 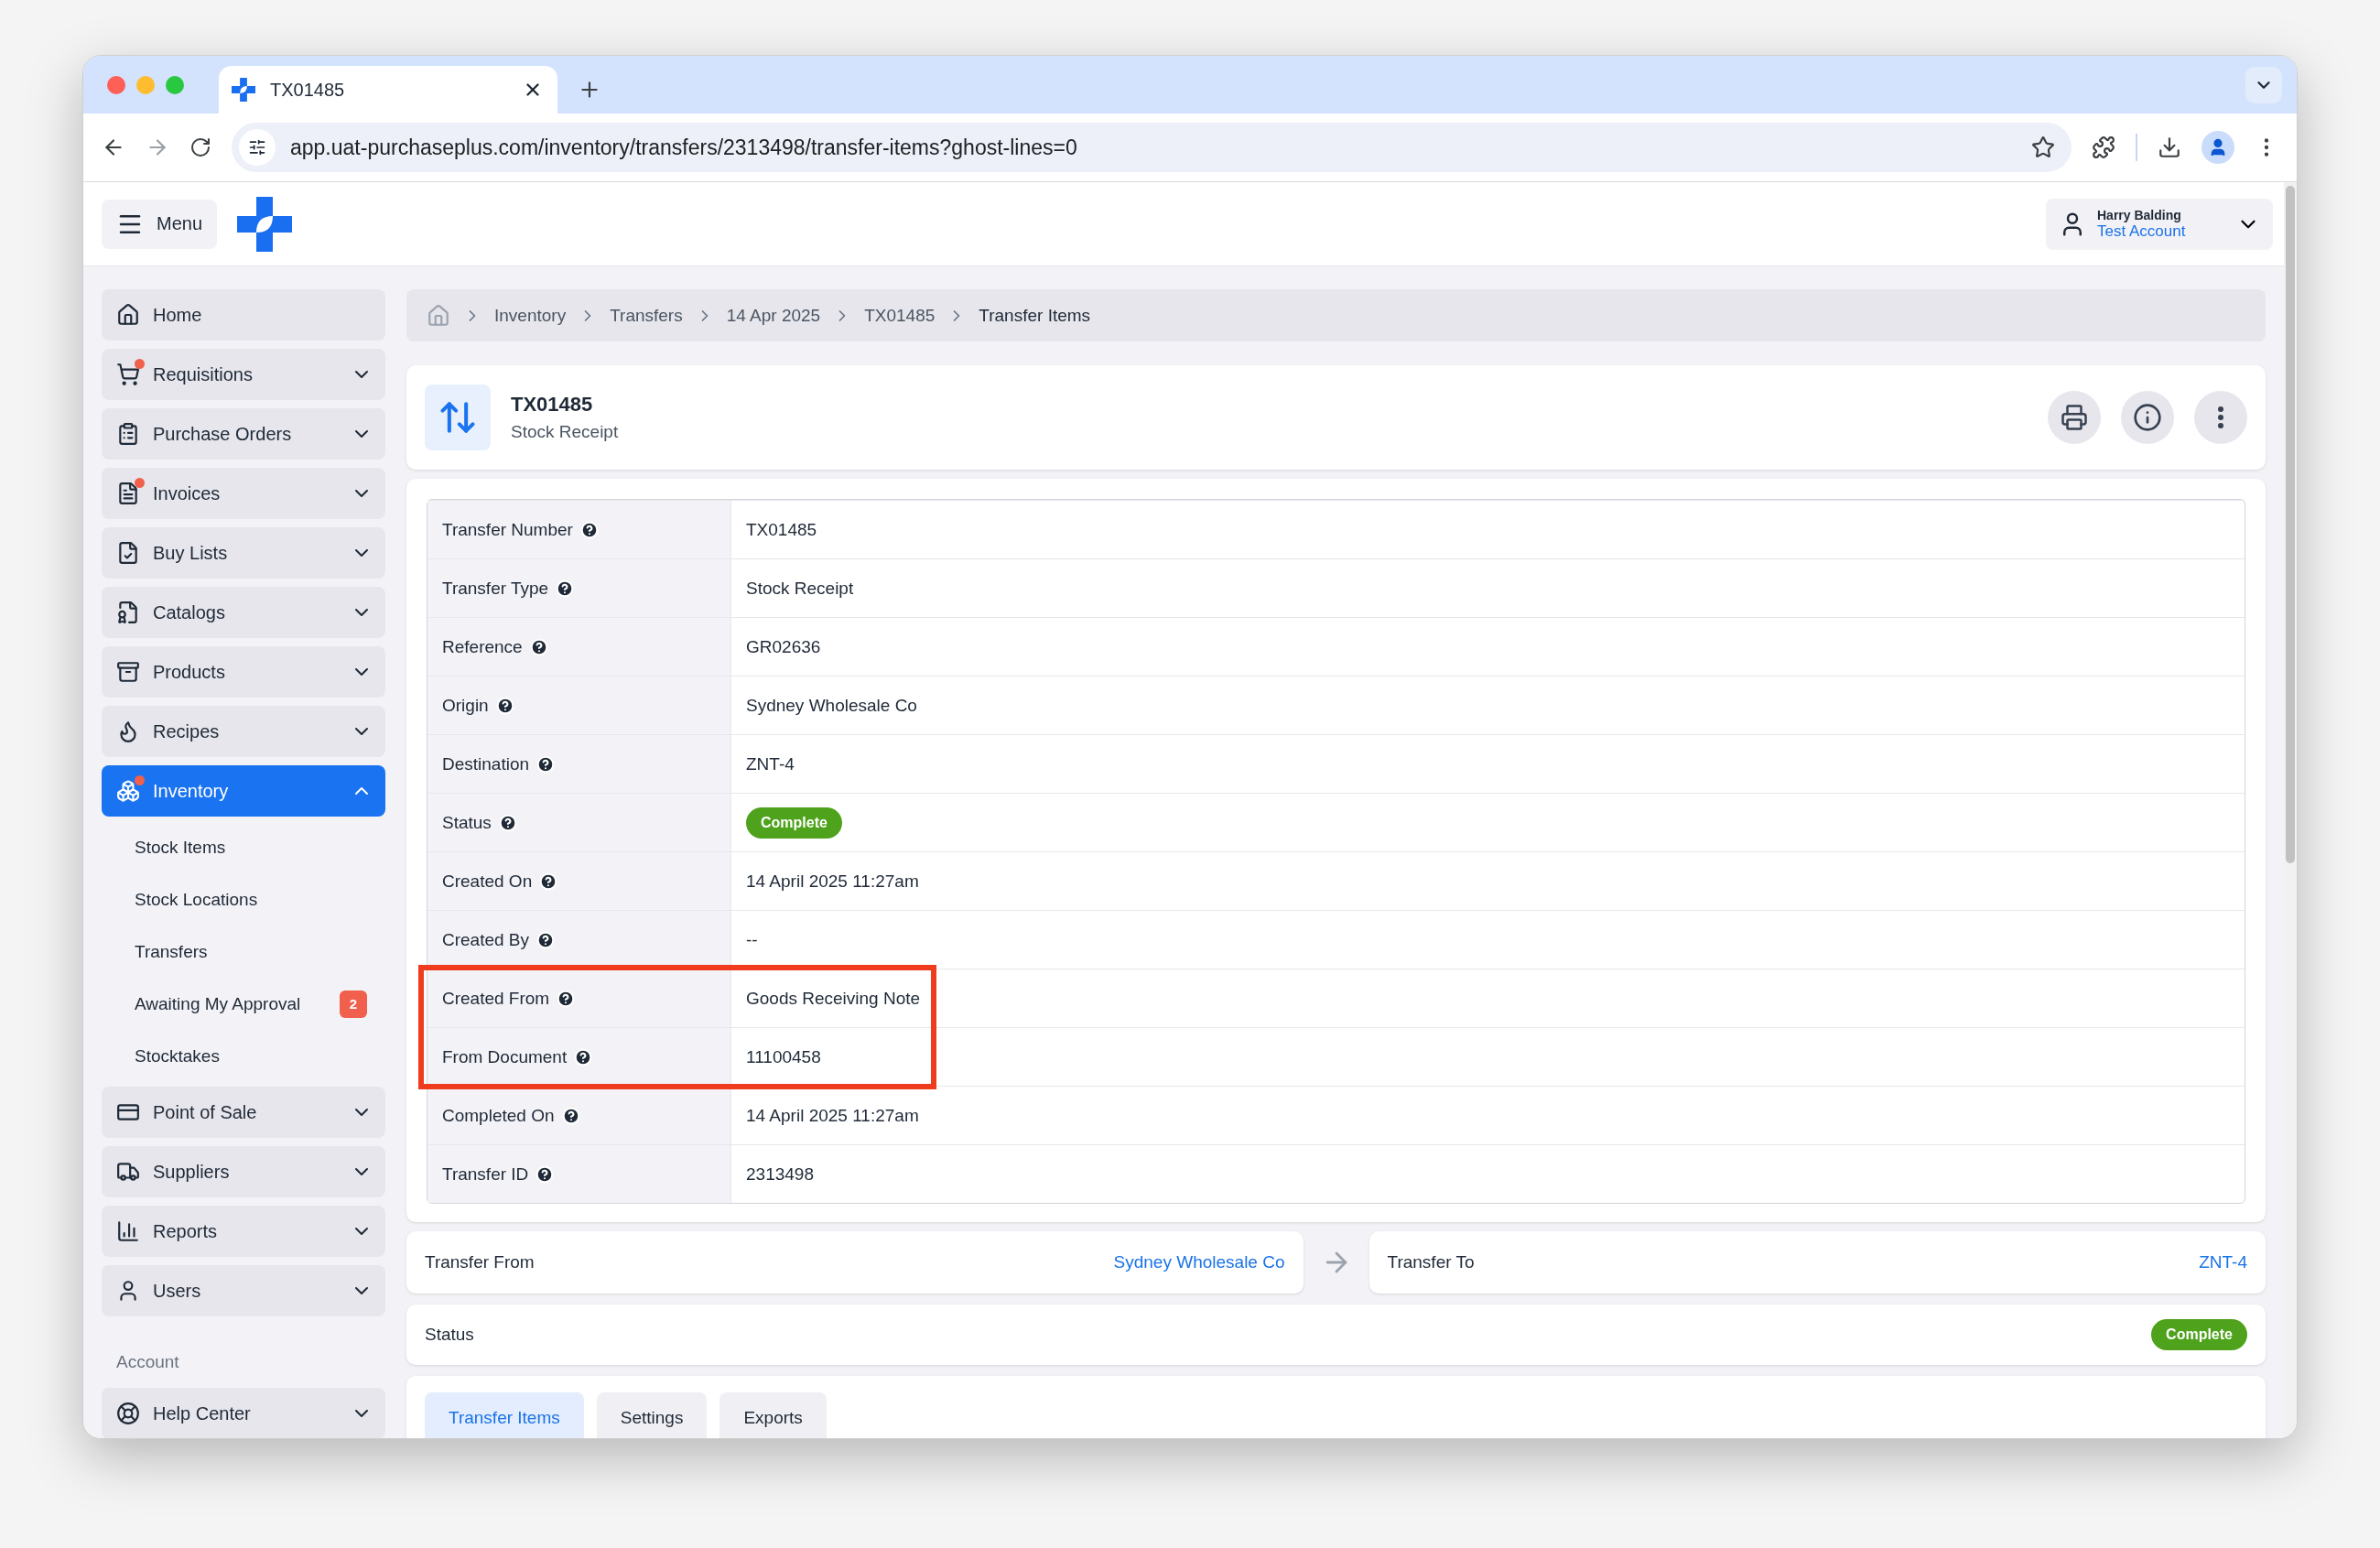 What do you see at coordinates (2223, 1262) in the screenshot?
I see `destination-link: ZNT-4` at bounding box center [2223, 1262].